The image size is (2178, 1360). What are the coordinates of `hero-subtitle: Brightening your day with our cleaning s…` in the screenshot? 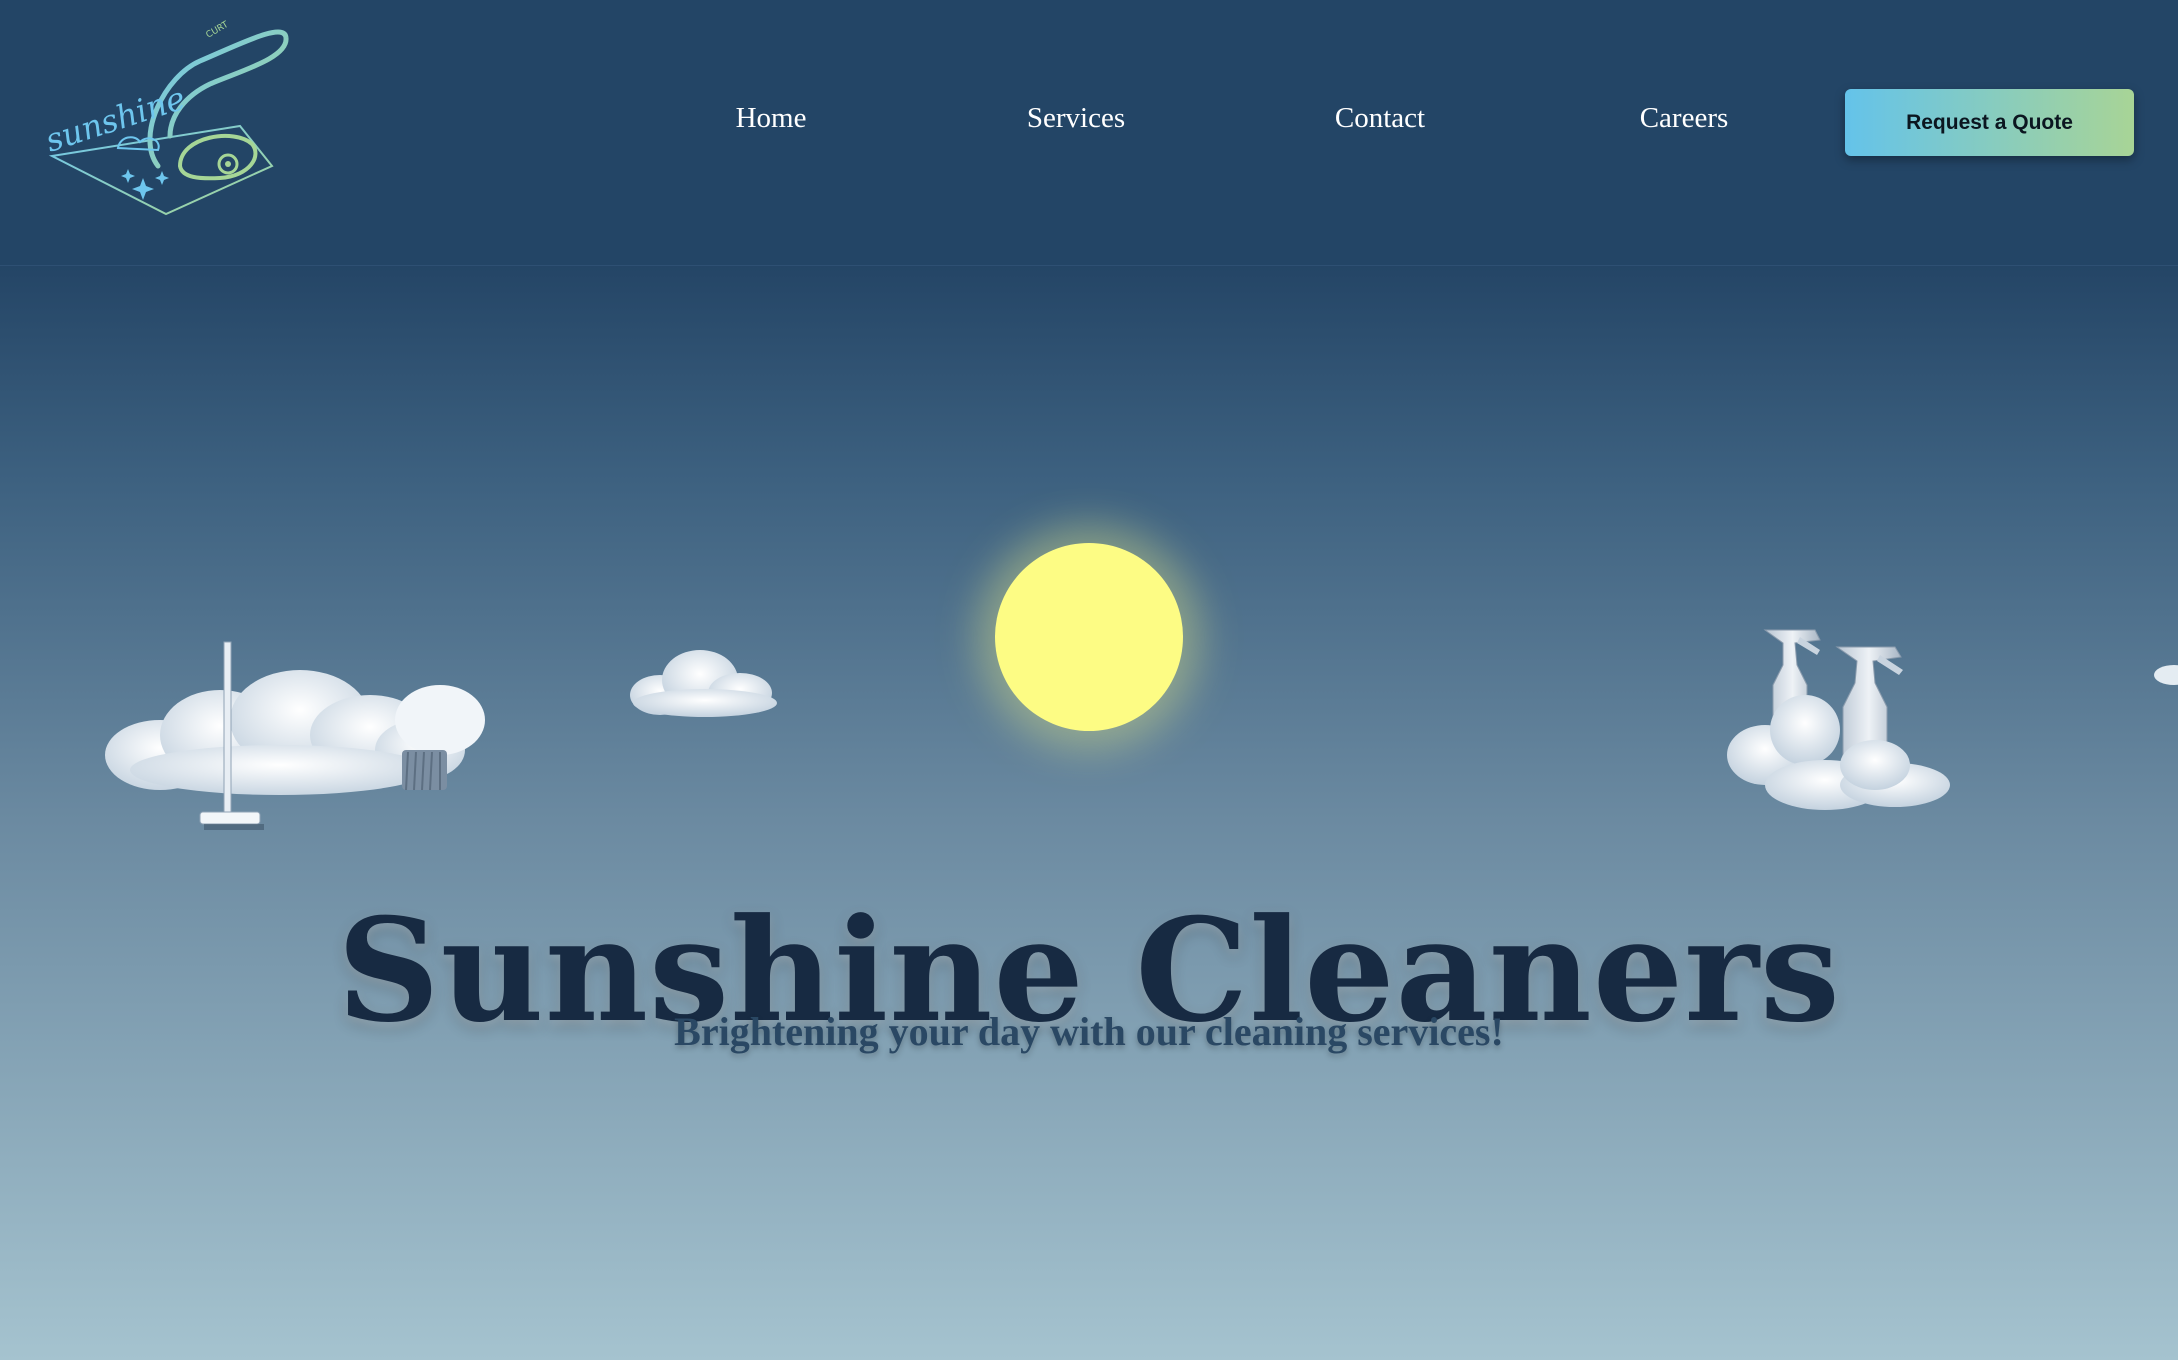 It's located at (1089, 1031).